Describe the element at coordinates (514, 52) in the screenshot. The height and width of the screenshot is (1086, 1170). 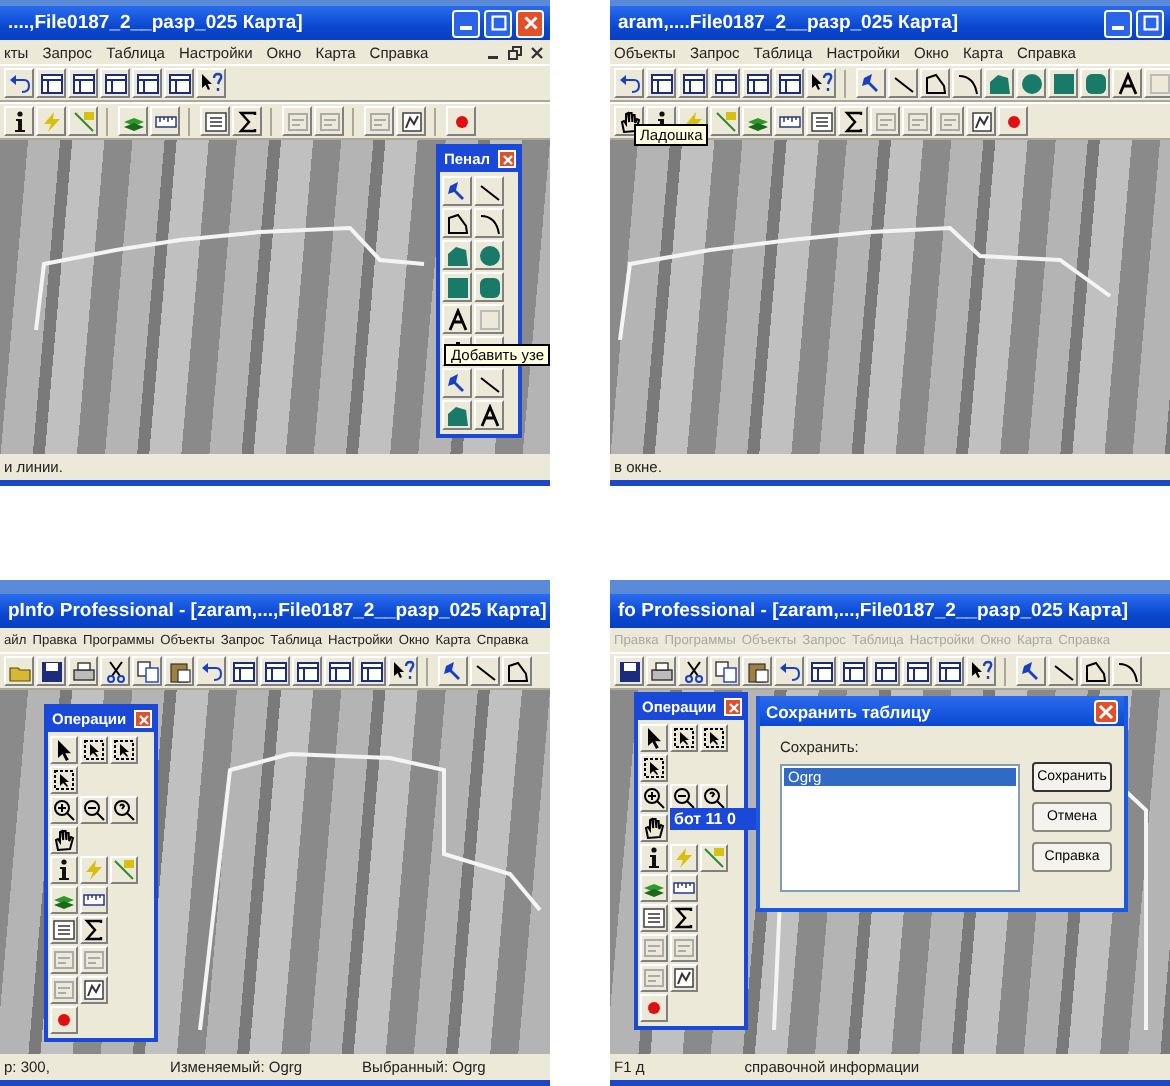
I see `restore-button` at that location.